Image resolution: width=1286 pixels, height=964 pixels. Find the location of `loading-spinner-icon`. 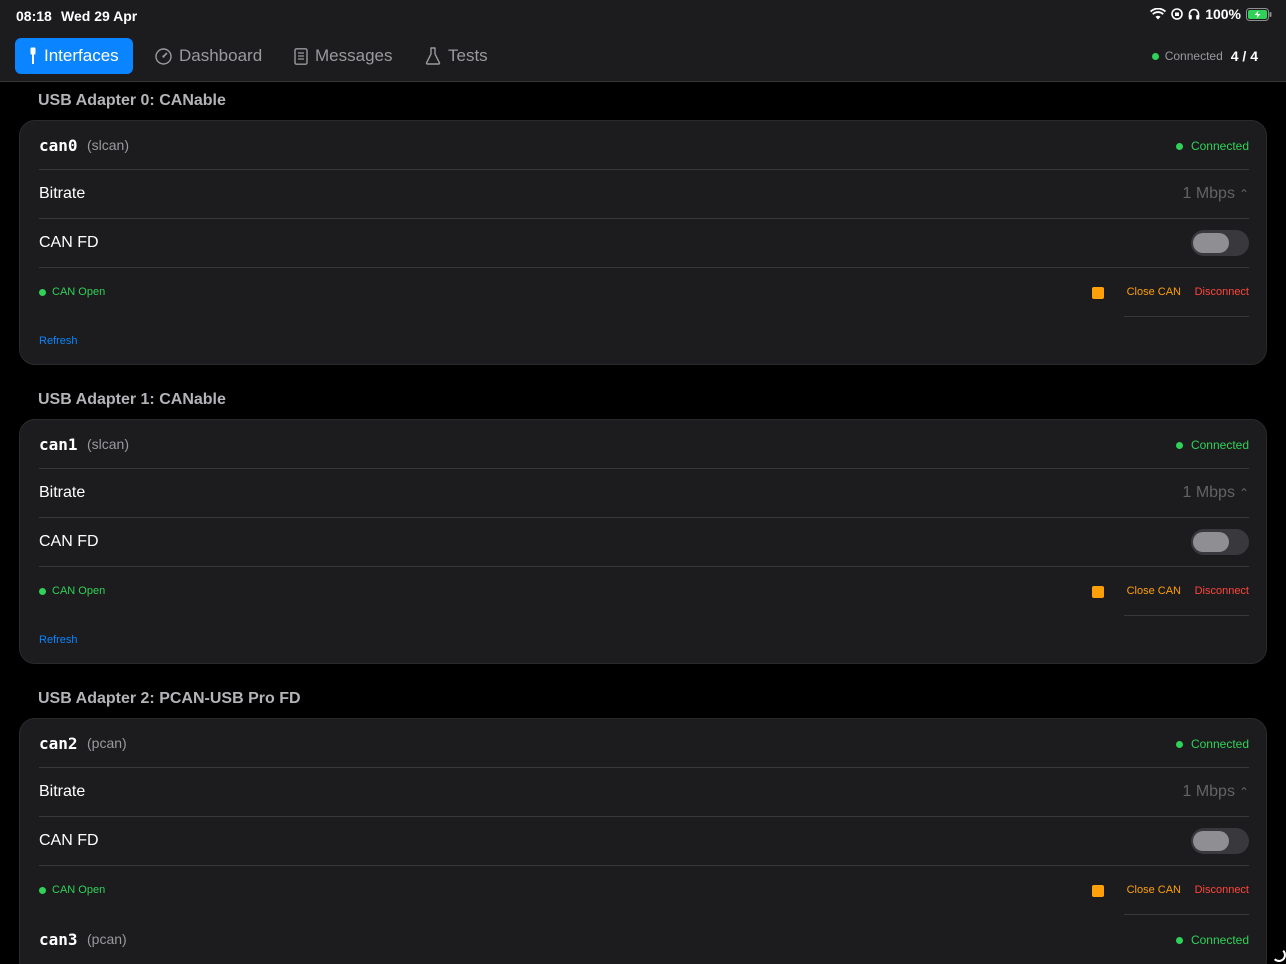

loading-spinner-icon is located at coordinates (1279, 955).